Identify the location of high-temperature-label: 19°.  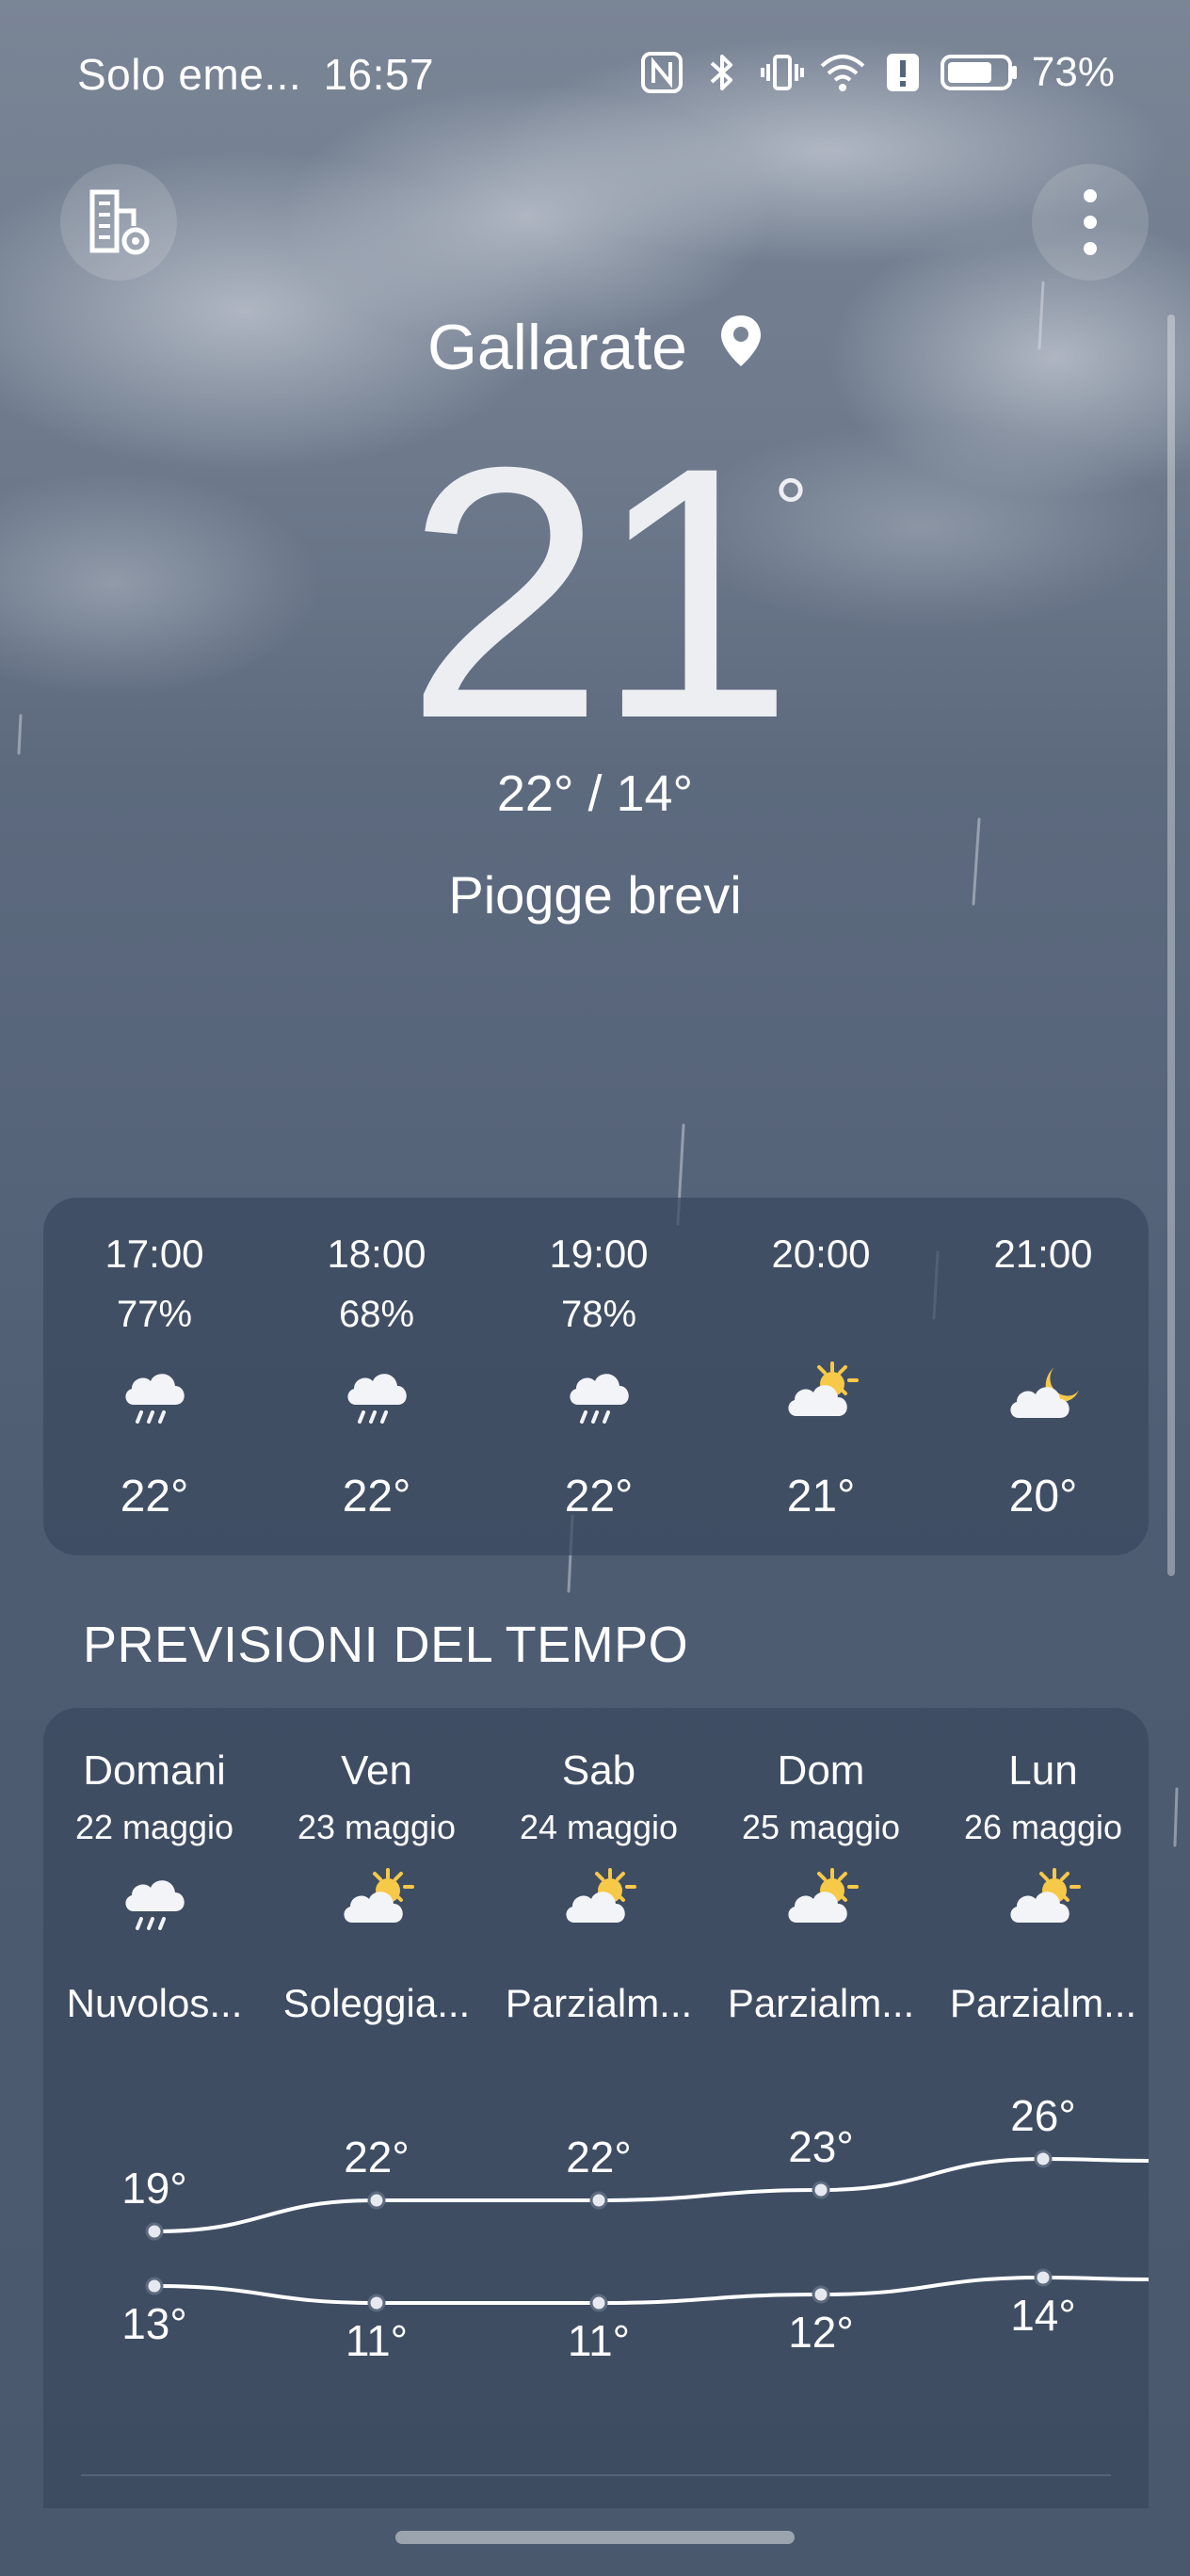
(154, 2188).